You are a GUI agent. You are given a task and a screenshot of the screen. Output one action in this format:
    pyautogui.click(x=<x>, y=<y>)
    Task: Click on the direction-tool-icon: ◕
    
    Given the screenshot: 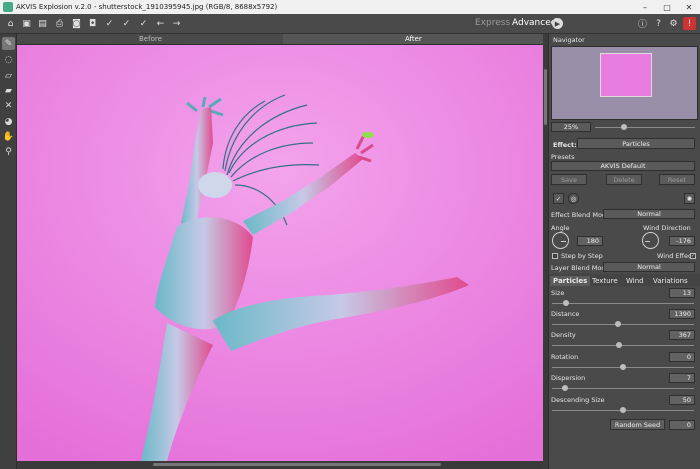 What is the action you would take?
    pyautogui.click(x=8, y=121)
    